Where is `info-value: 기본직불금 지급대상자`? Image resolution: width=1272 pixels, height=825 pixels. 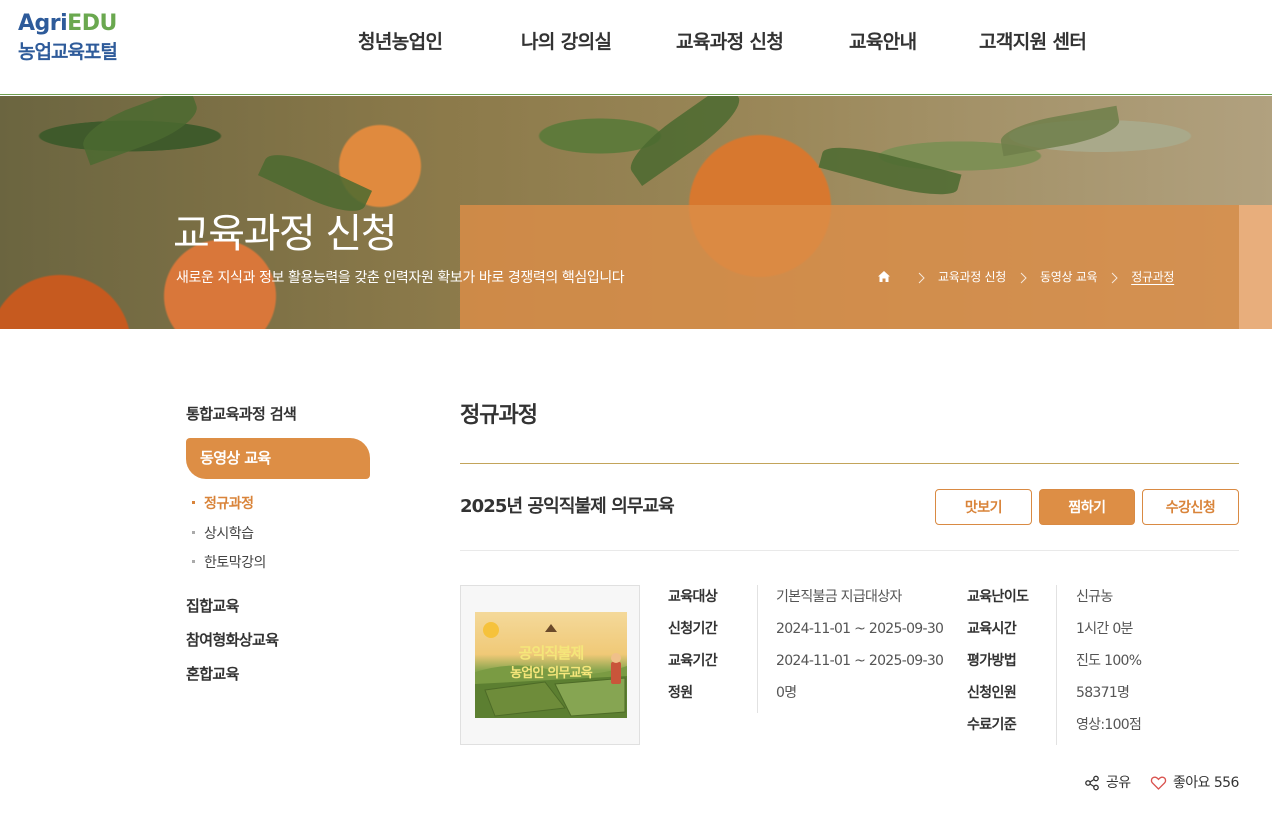
info-value: 기본직불금 지급대상자 is located at coordinates (839, 597).